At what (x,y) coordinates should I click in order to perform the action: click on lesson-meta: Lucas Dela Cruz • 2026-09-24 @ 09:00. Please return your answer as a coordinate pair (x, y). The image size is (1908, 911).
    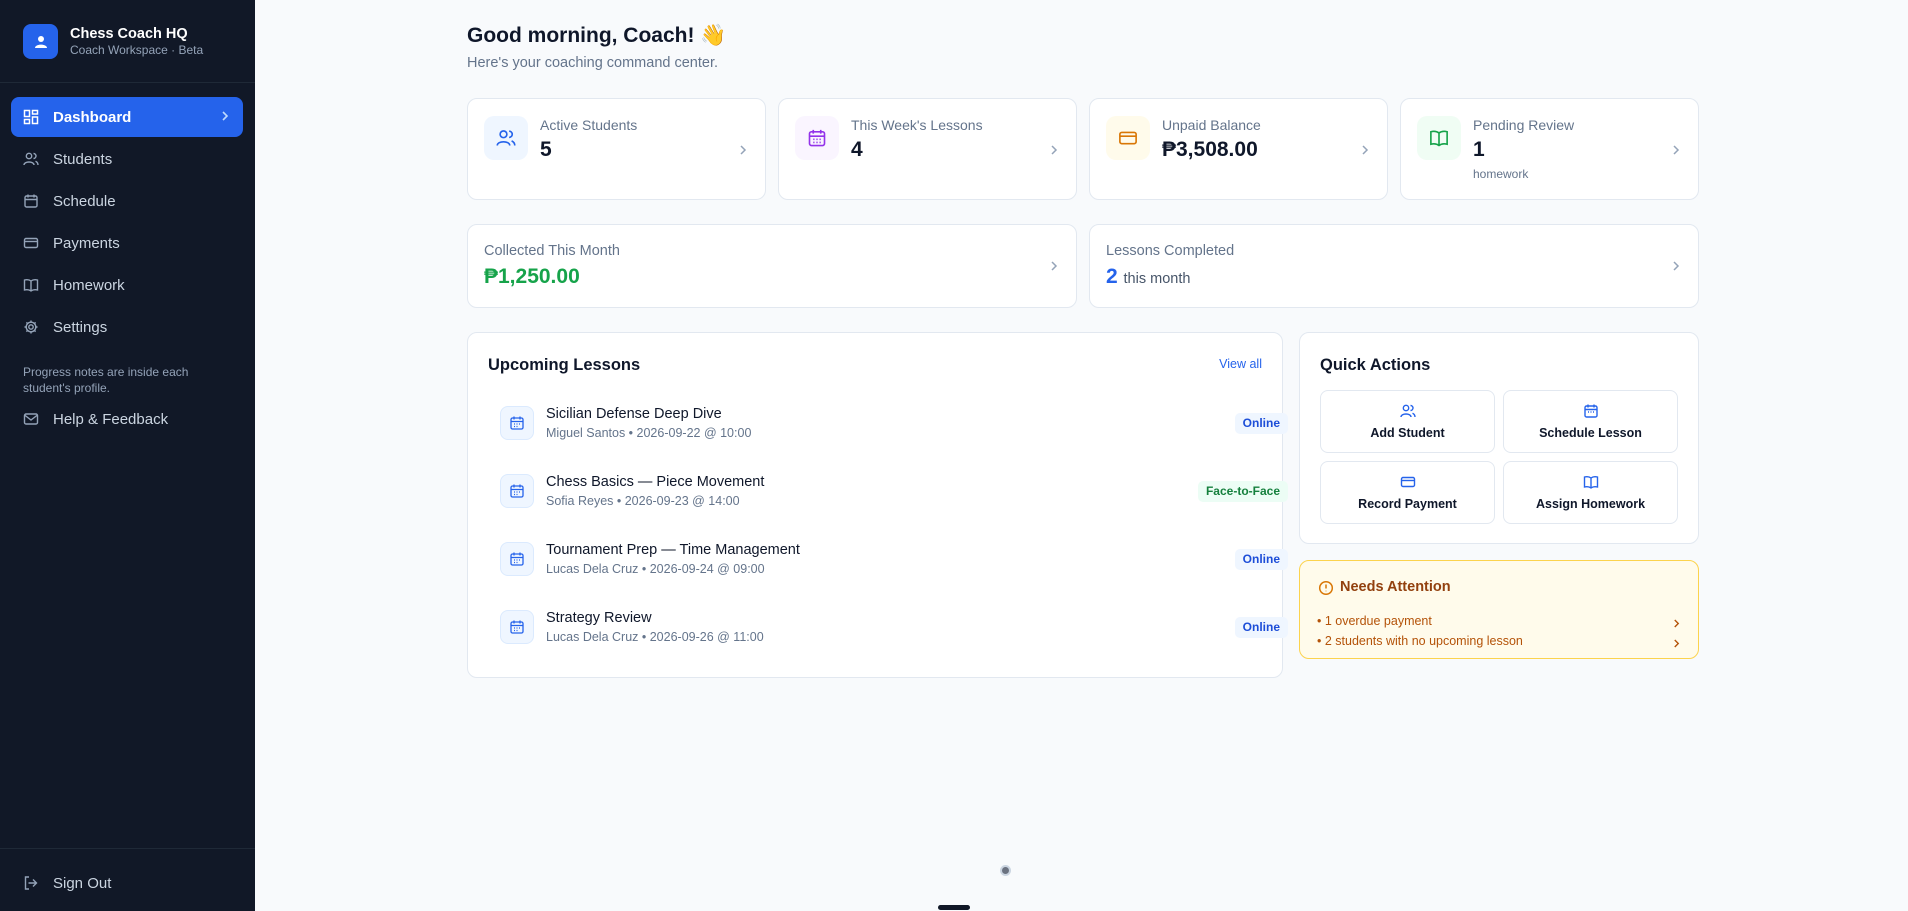
    Looking at the image, I should click on (655, 569).